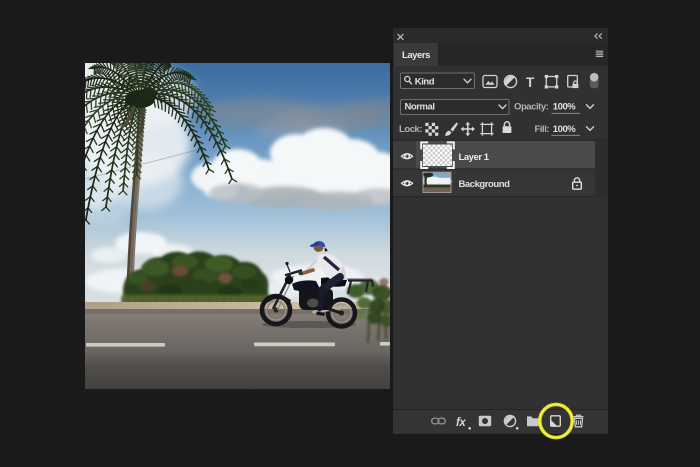 Image resolution: width=700 pixels, height=467 pixels. I want to click on svg-text: Kind, so click(425, 81).